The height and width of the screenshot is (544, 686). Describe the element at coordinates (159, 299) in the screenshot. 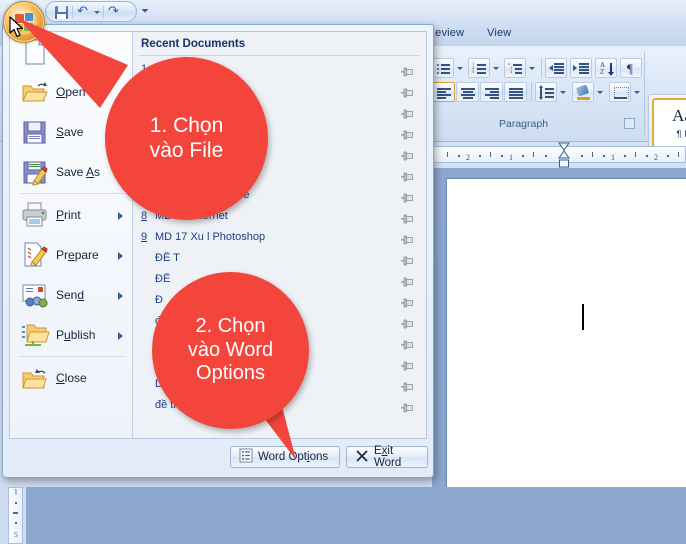

I see `recent-document-name: Đ` at that location.